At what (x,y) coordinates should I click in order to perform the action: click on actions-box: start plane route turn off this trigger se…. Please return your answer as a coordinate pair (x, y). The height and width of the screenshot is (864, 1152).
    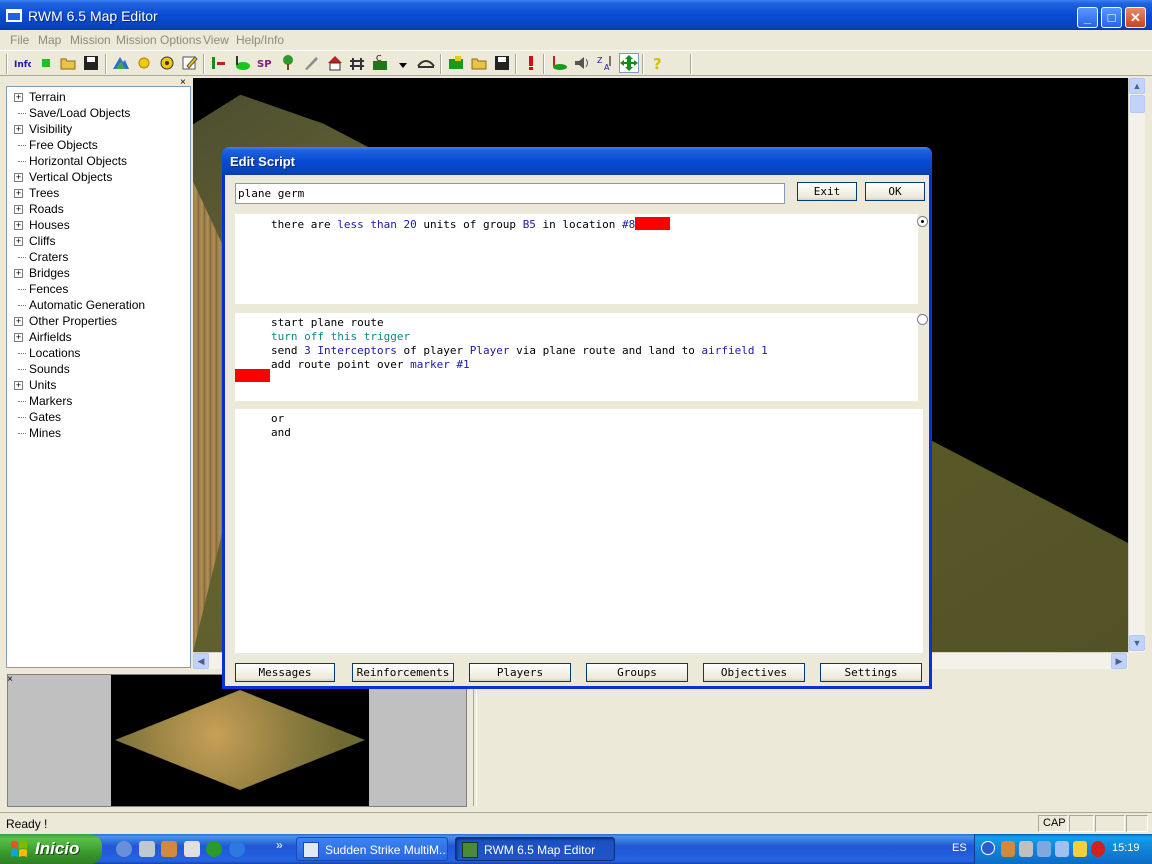
    Looking at the image, I should click on (576, 357).